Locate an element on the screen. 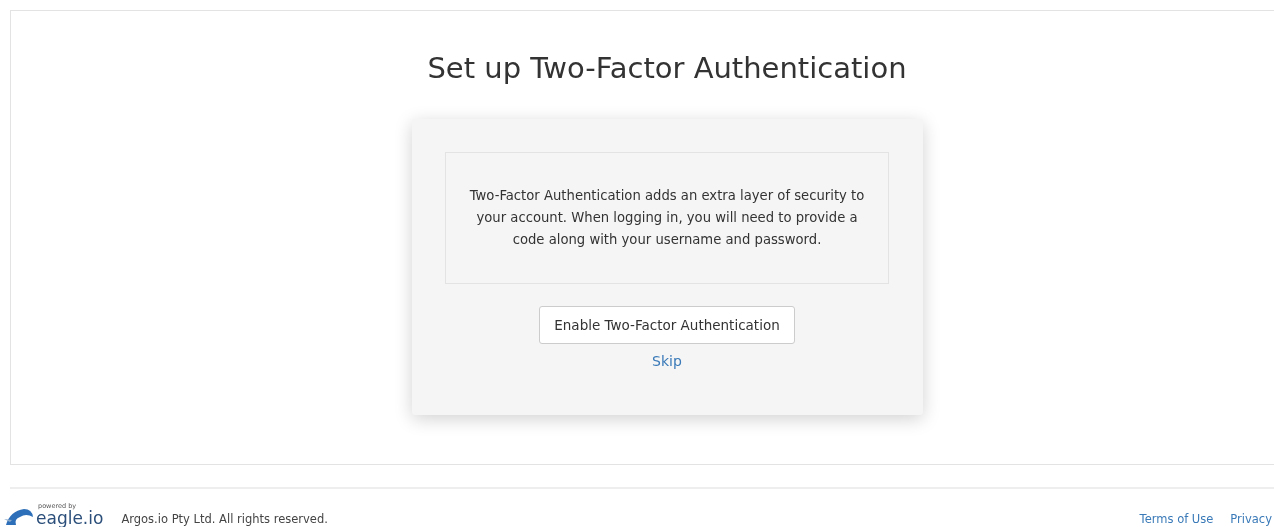 This screenshot has height=527, width=1274. footer-link: Terms of Use is located at coordinates (1176, 519).